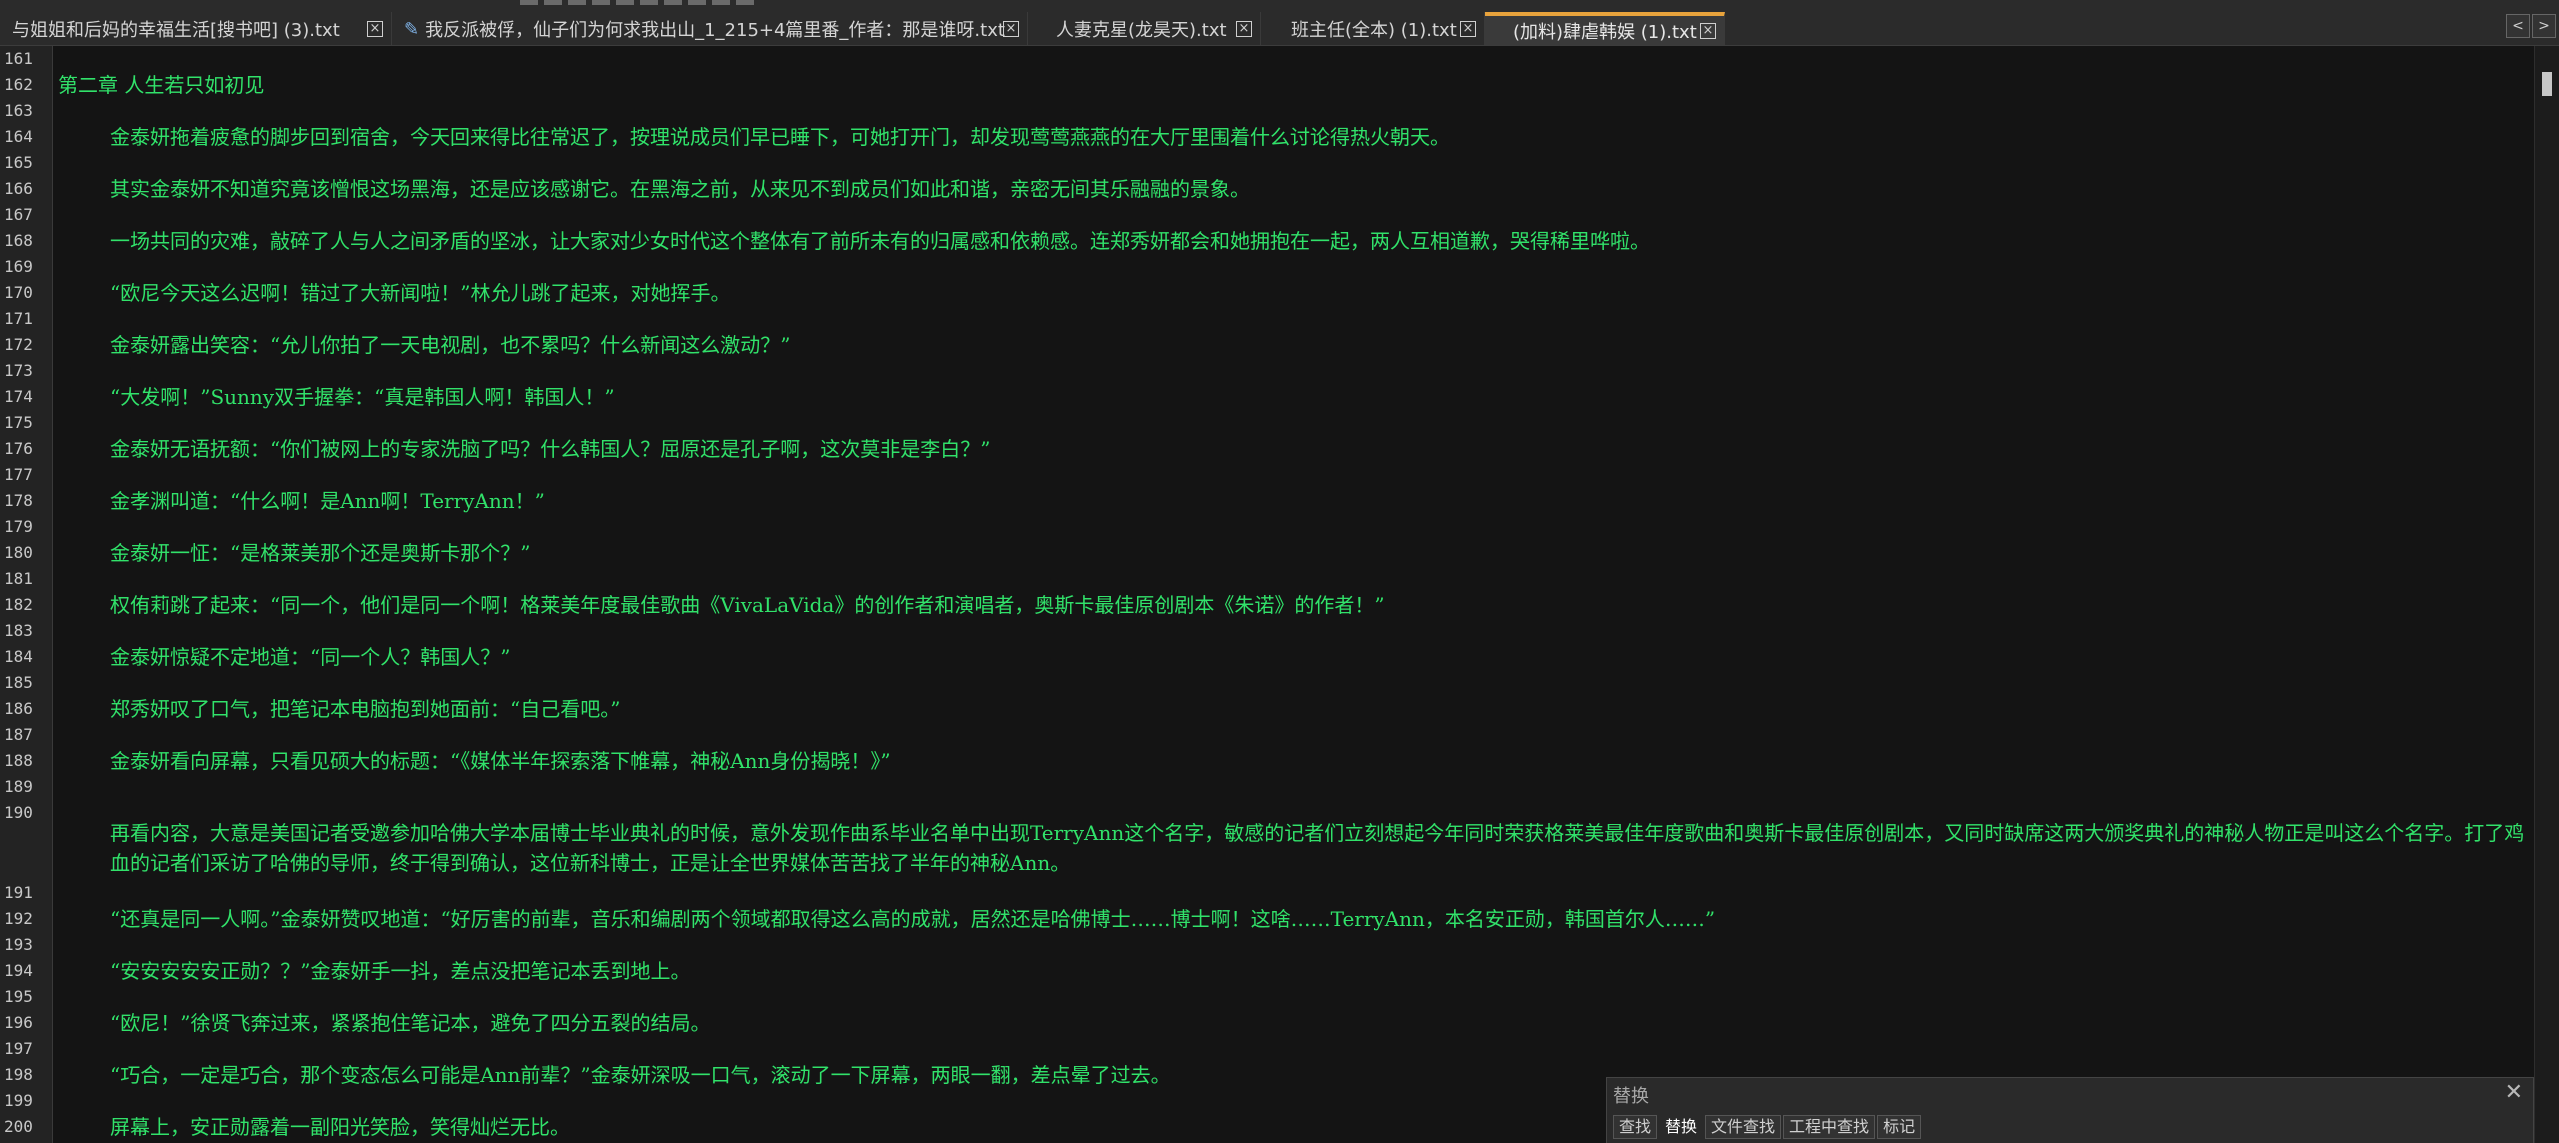  I want to click on line-number: 168, so click(18, 240).